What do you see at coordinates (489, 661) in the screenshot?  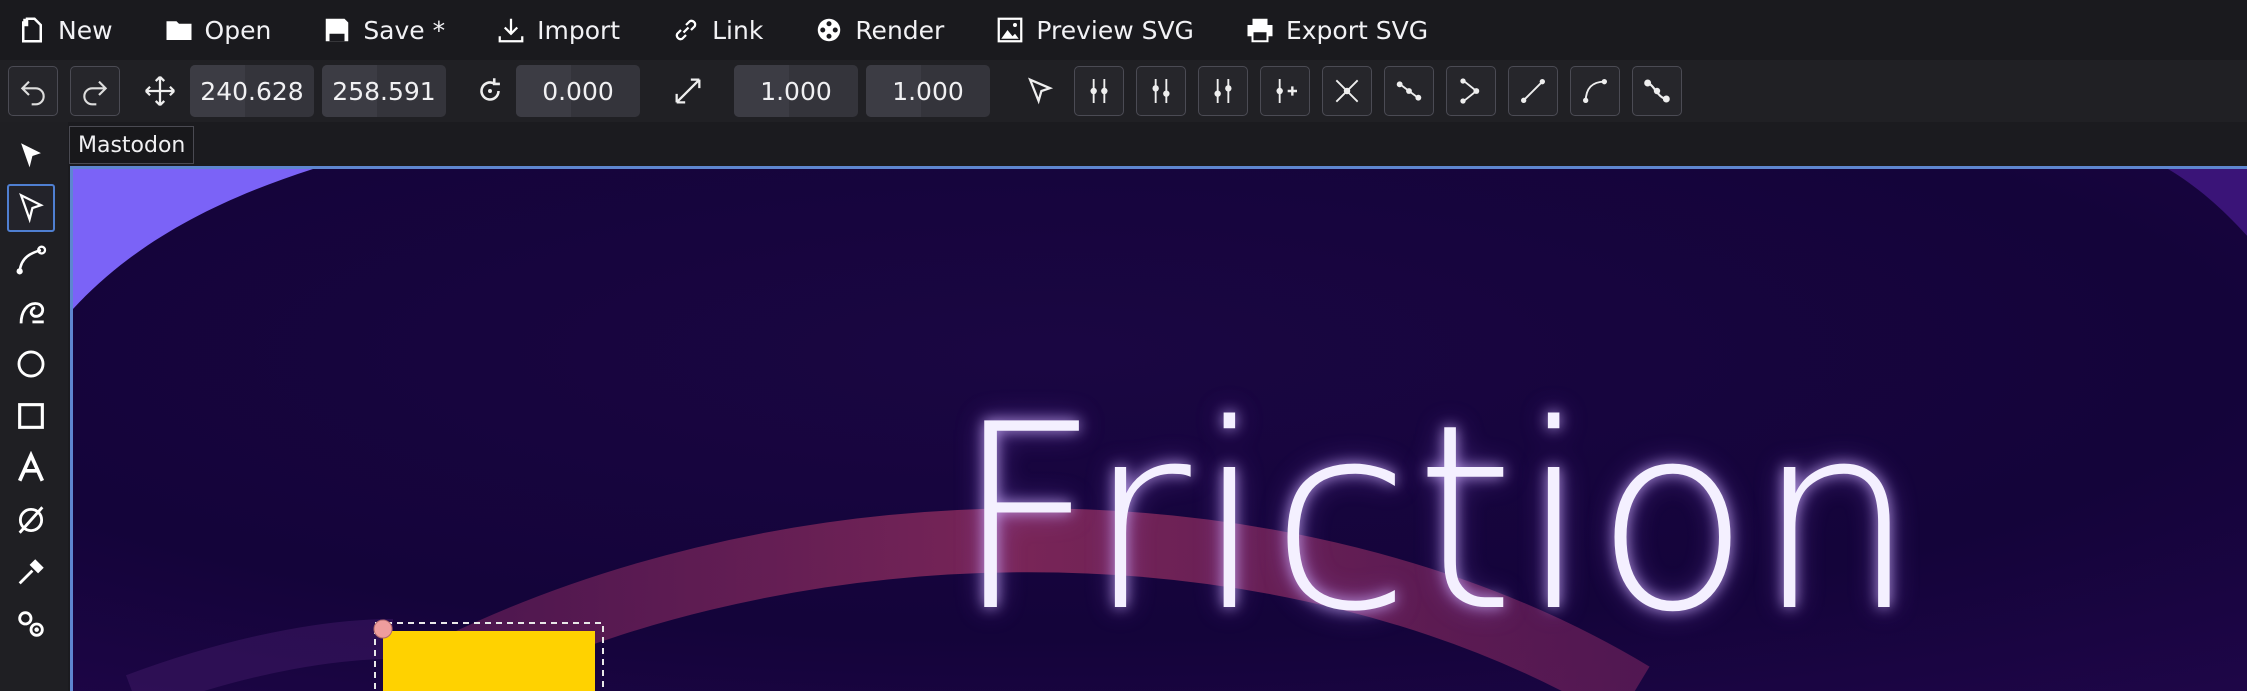 I see `yellow-rect-shape` at bounding box center [489, 661].